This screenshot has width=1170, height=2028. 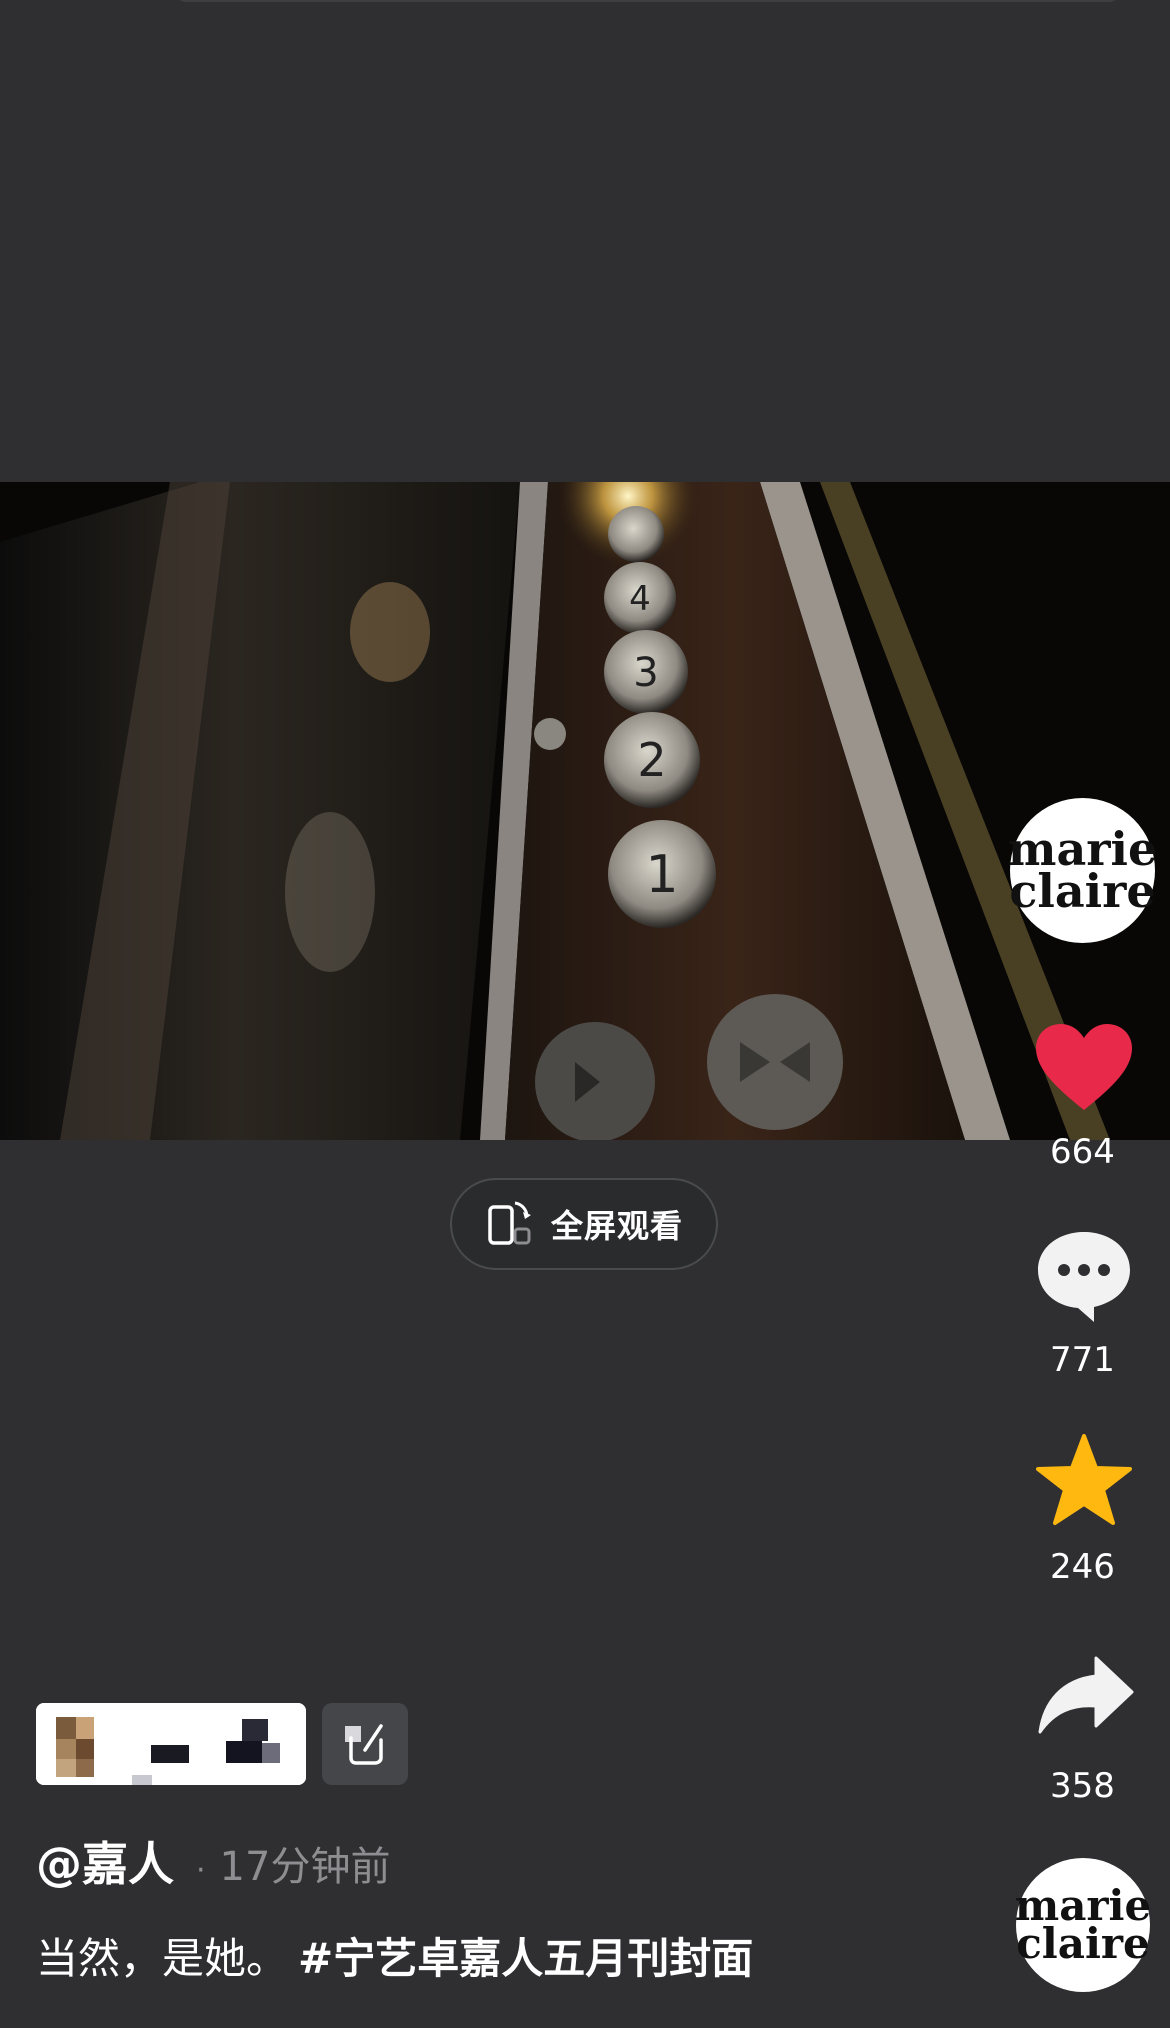 What do you see at coordinates (213, 1859) in the screenshot?
I see `post-meta: @嘉人 · 17分钟前` at bounding box center [213, 1859].